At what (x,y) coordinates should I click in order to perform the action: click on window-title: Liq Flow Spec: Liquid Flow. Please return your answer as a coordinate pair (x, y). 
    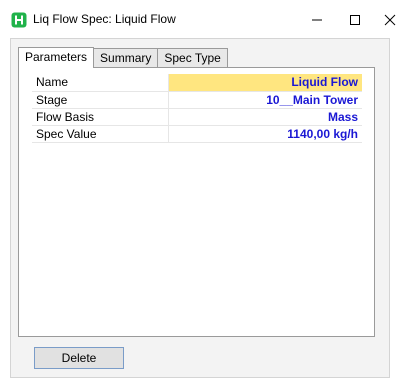
    Looking at the image, I should click on (104, 19).